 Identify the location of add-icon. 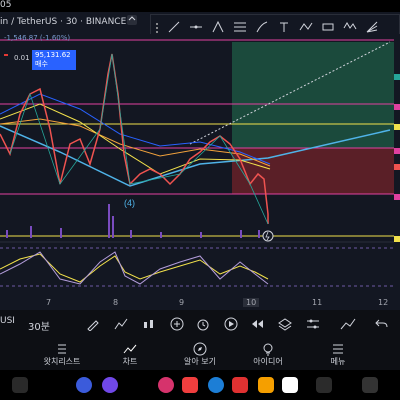
(177, 323).